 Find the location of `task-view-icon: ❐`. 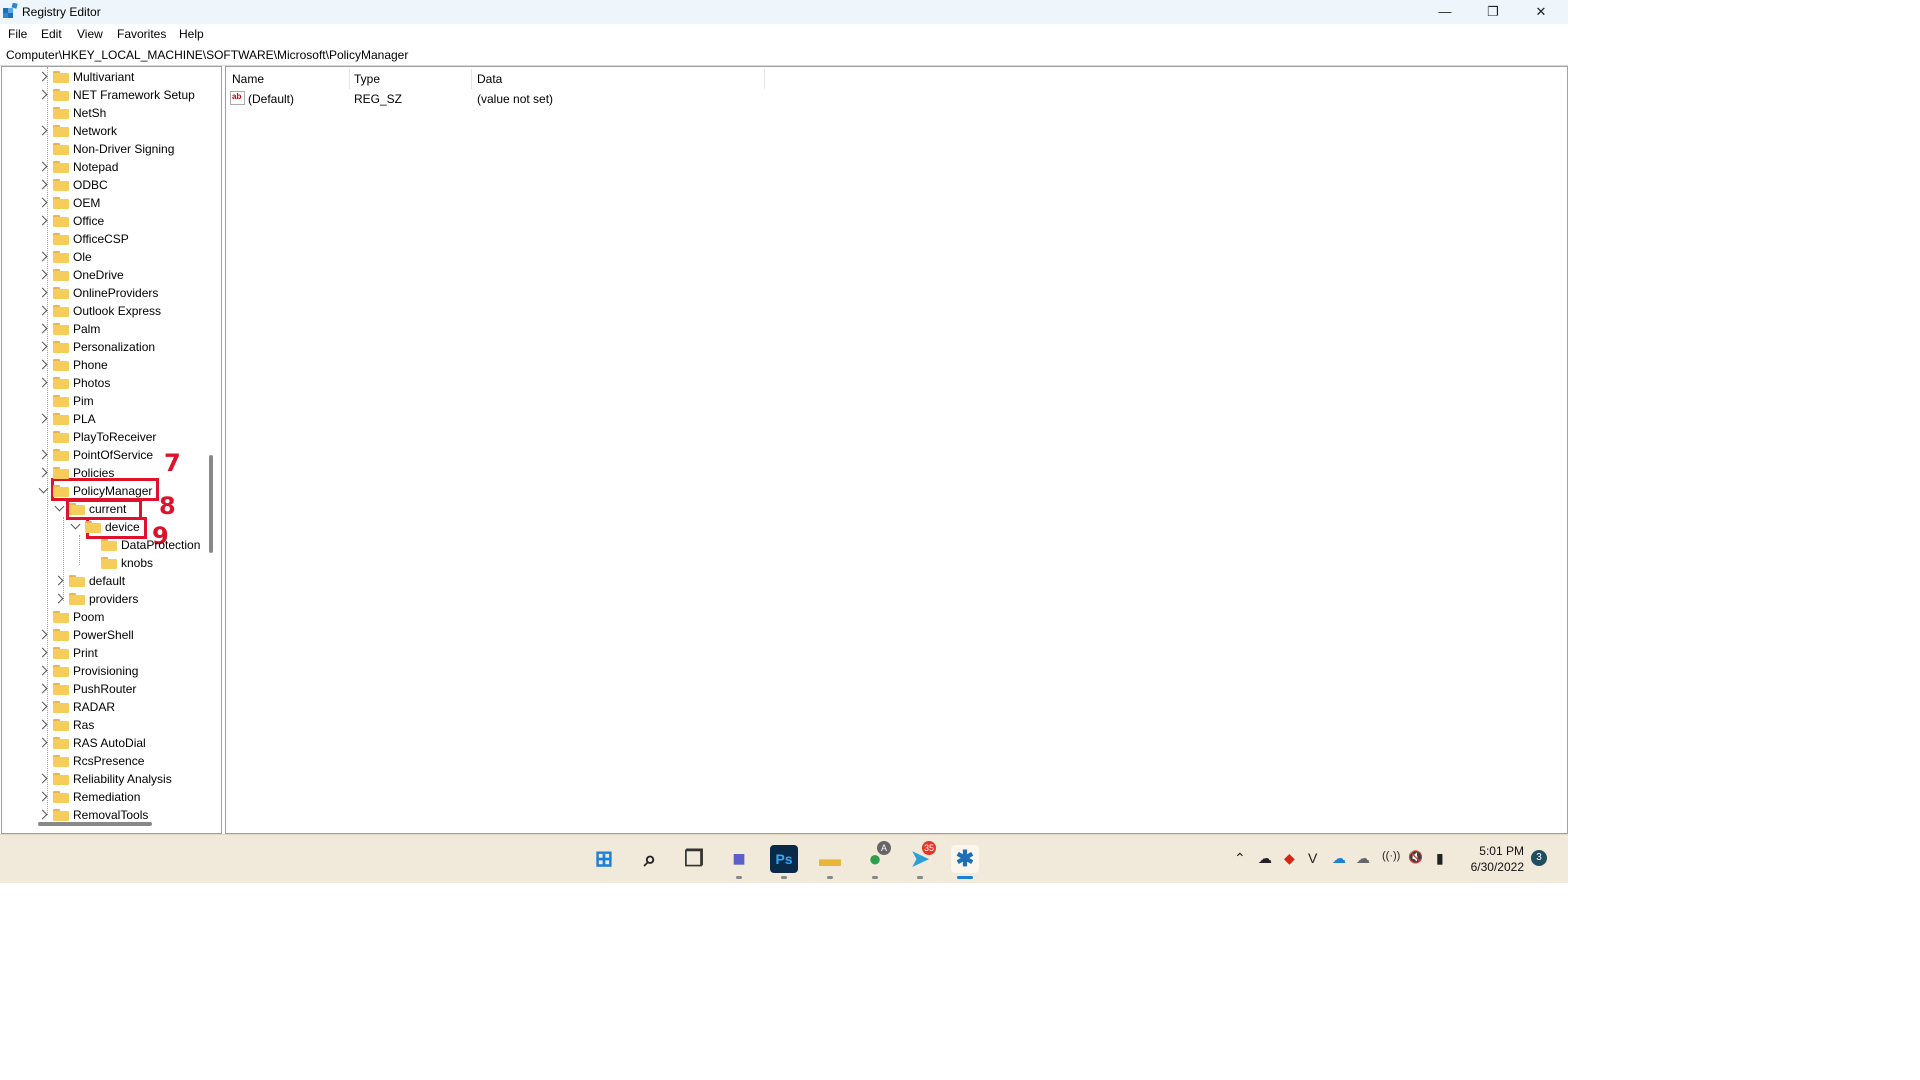

task-view-icon: ❐ is located at coordinates (694, 859).